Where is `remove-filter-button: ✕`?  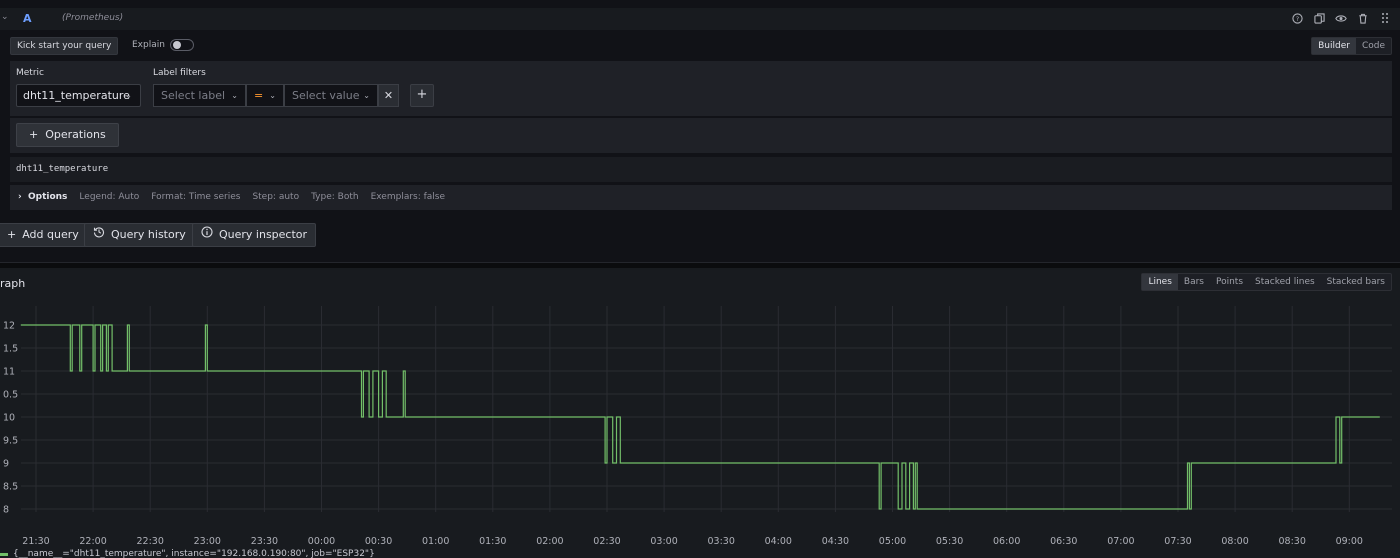
remove-filter-button: ✕ is located at coordinates (388, 95).